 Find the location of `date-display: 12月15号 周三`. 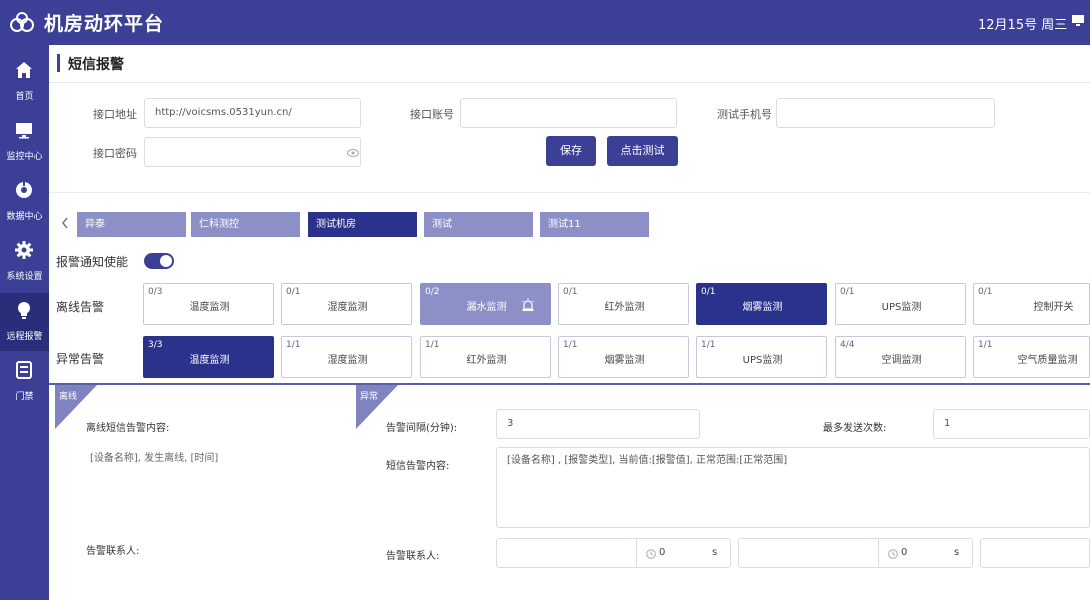

date-display: 12月15号 周三 is located at coordinates (1023, 25).